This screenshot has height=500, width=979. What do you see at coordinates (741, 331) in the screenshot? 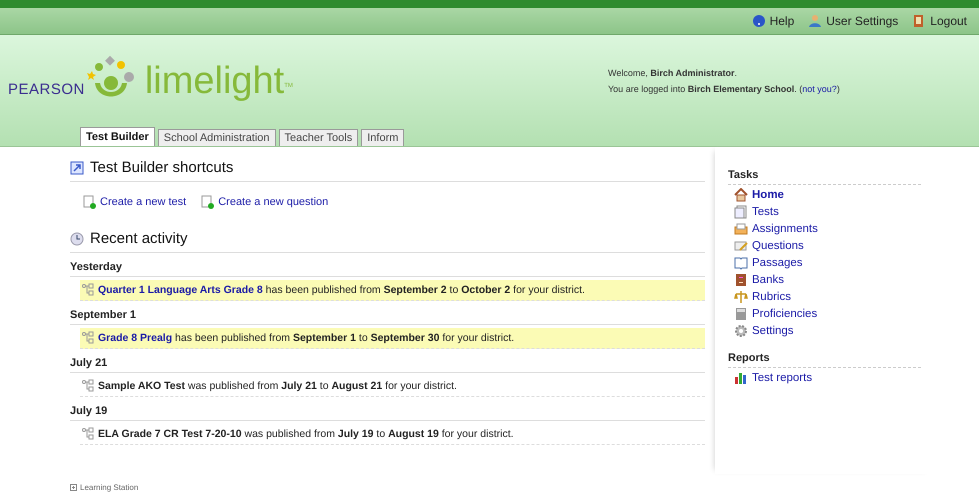
I see `gear-icon` at bounding box center [741, 331].